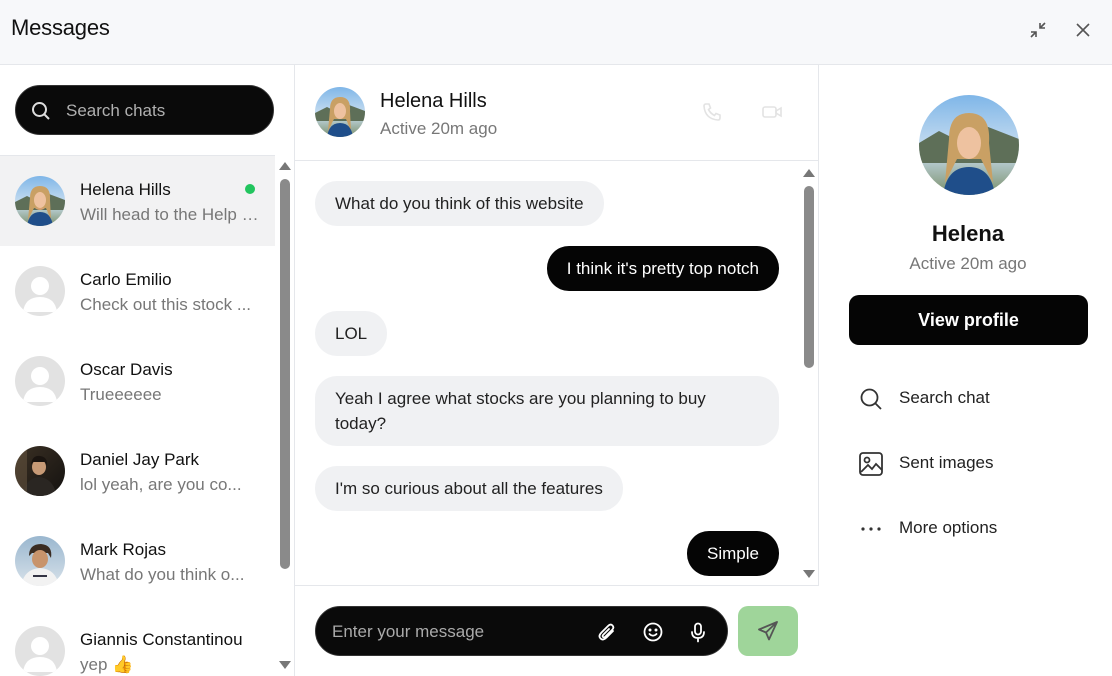 Image resolution: width=1112 pixels, height=676 pixels. Describe the element at coordinates (457, 632) in the screenshot. I see `message-input` at that location.